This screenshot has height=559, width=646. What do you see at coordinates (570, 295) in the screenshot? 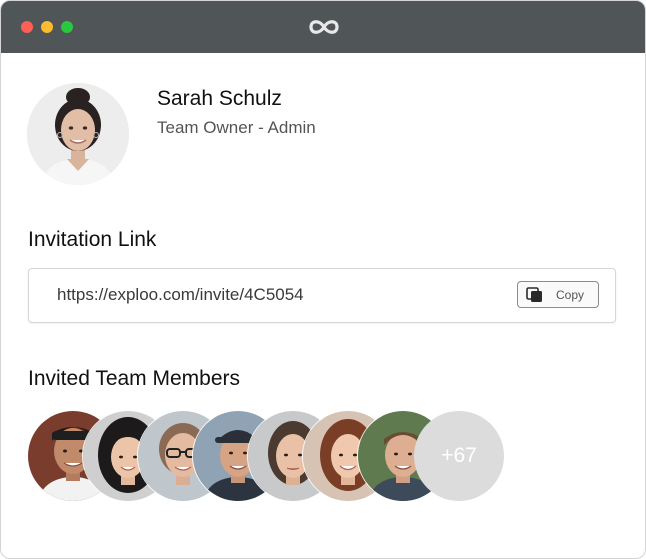
I see `copy-button-label: Copy` at bounding box center [570, 295].